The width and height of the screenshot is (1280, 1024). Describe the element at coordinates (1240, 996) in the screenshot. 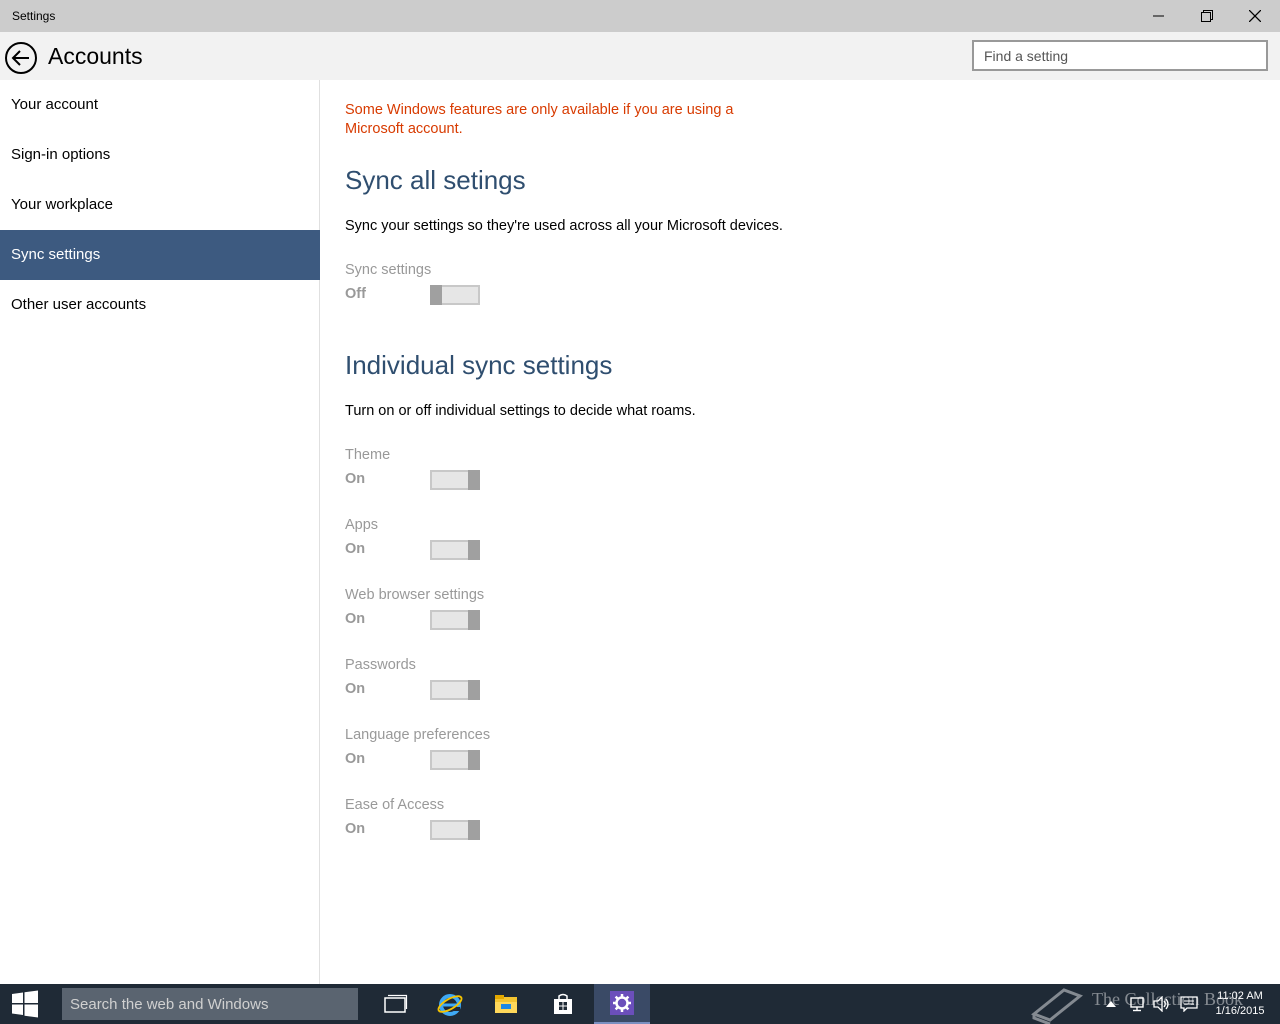

I see `clock-time: 11:02 AM` at that location.